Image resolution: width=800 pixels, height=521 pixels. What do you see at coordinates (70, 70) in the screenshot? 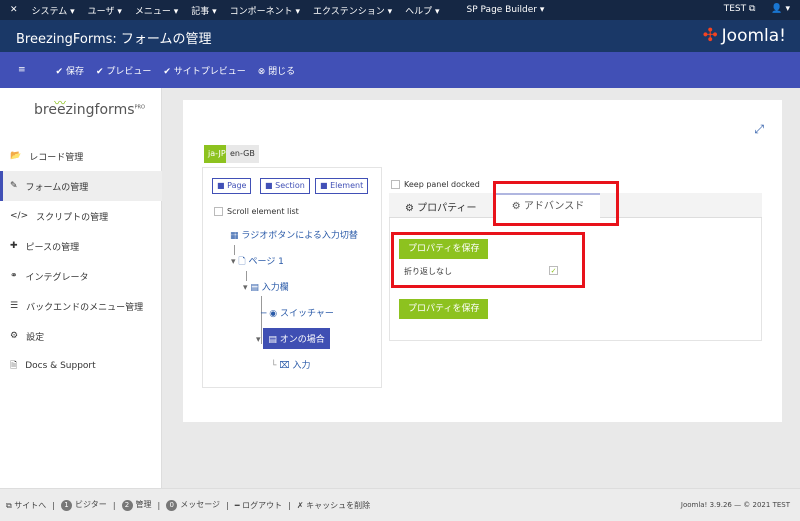
I see `save-button: ✔ 保存` at bounding box center [70, 70].